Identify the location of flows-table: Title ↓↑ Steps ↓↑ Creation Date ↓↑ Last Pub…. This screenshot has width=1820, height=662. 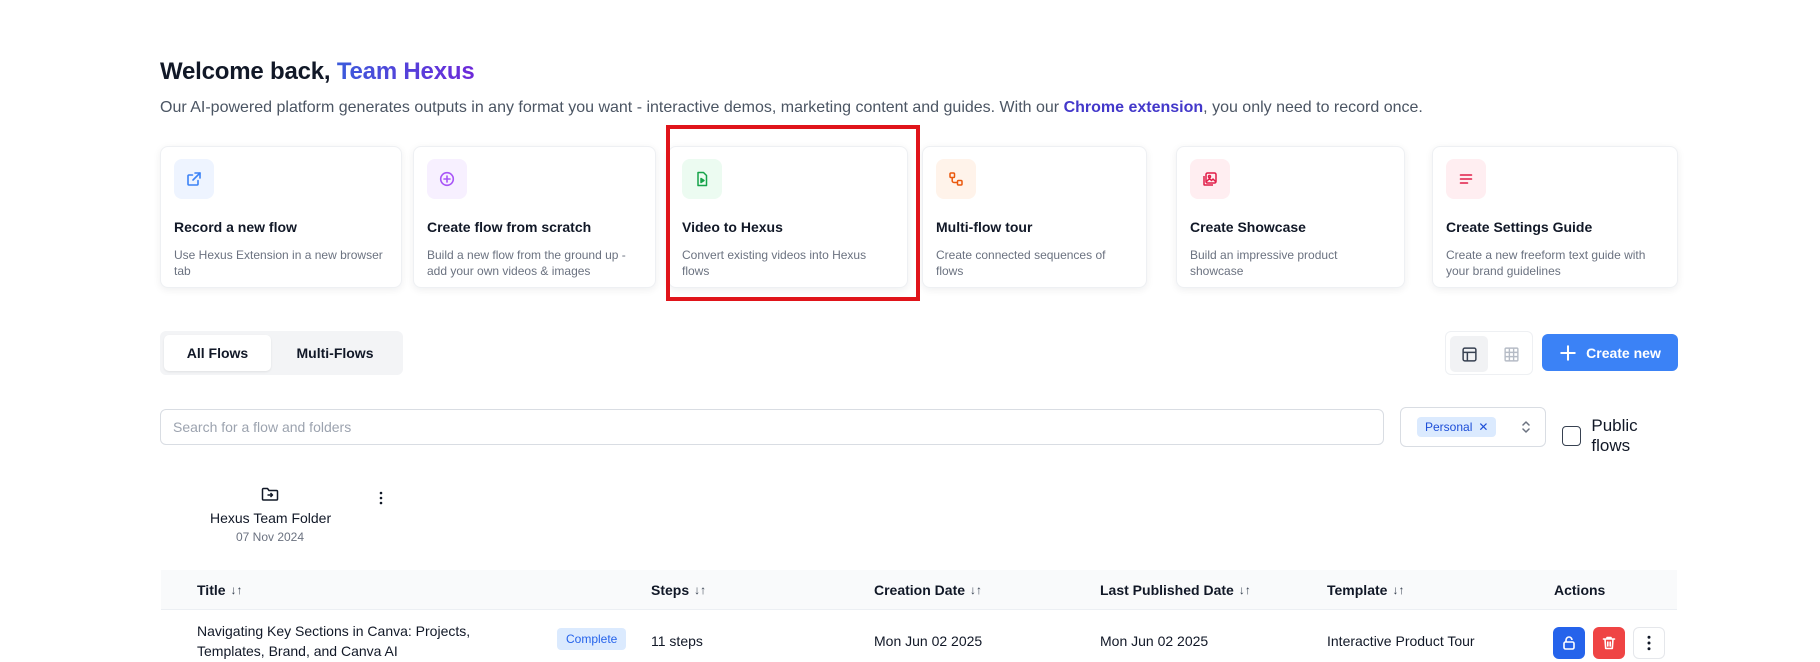
(919, 616).